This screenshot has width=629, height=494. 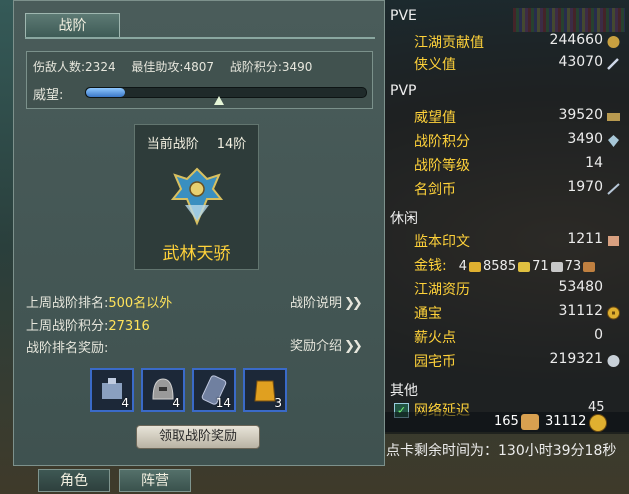 I want to click on rank-header: 当前战阶 14阶, so click(x=196, y=142).